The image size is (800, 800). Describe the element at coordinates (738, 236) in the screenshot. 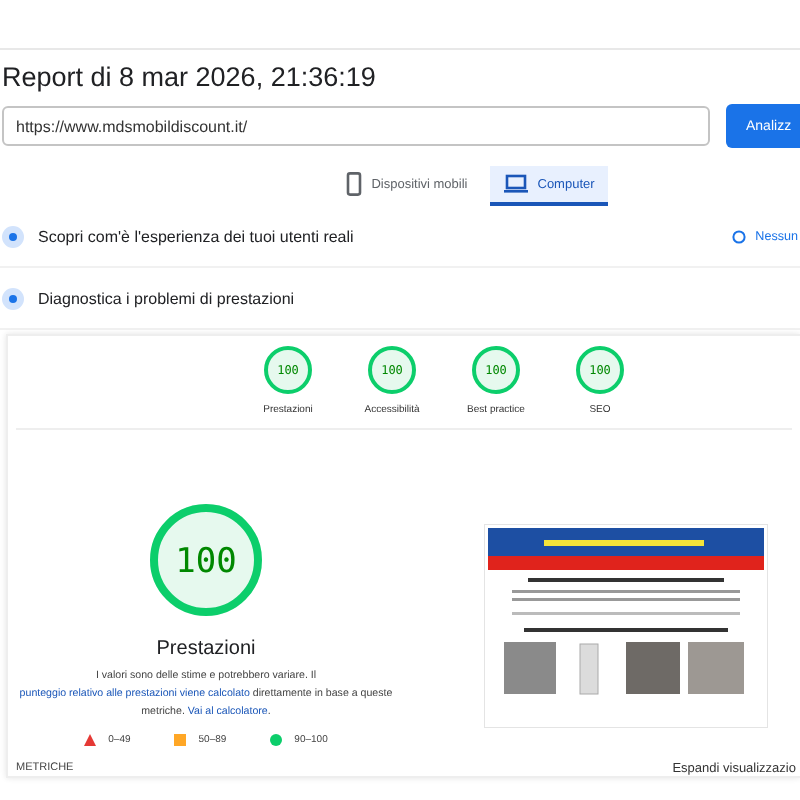

I see `info-icon` at that location.